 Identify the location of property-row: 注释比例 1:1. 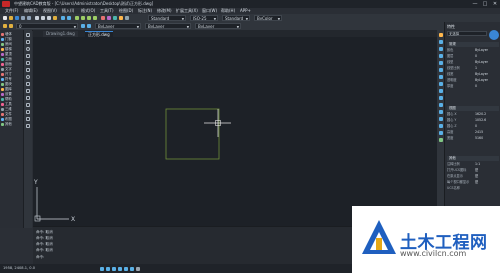
(473, 164).